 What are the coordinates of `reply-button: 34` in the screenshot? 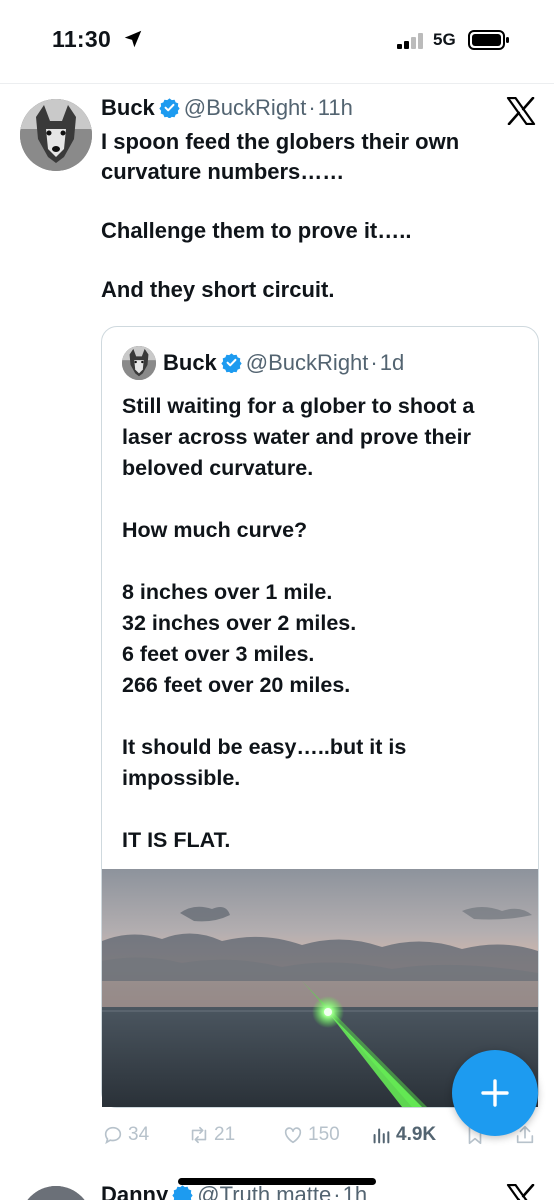 It's located at (125, 1135).